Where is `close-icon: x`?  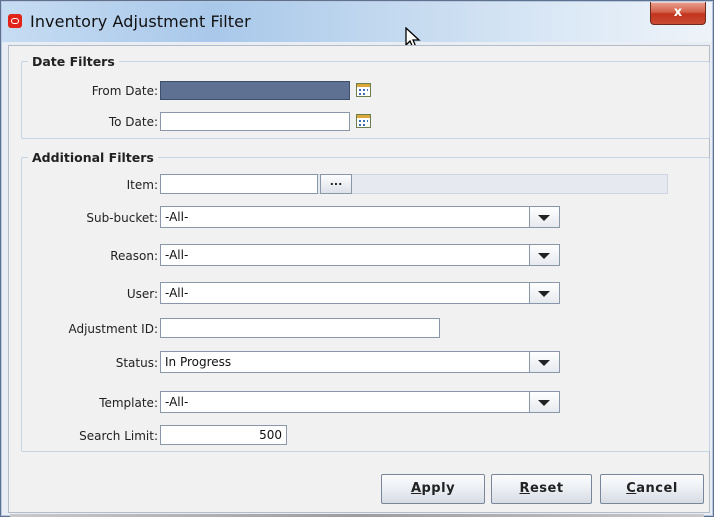 close-icon: x is located at coordinates (678, 12).